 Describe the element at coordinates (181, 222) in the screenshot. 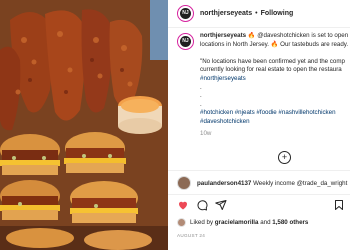

I see `liker-avatar` at that location.